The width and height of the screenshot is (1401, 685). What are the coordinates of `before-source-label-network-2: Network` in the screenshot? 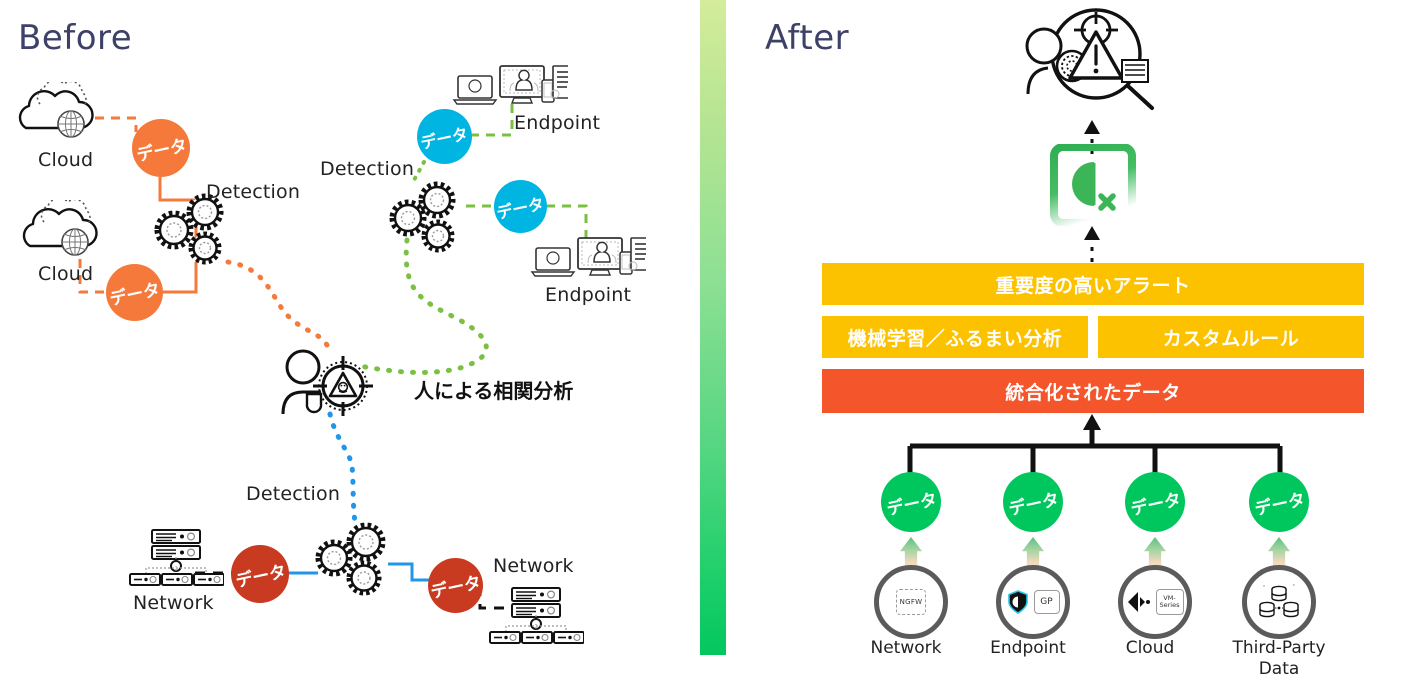 It's located at (533, 566).